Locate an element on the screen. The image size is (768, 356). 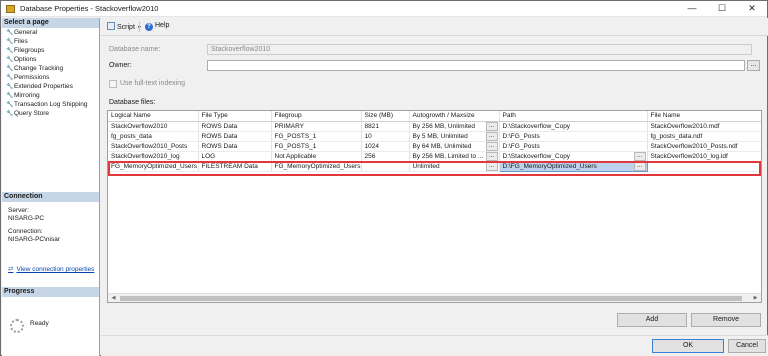
cell-file-name: fg_posts_data.ndf is located at coordinates (704, 136).